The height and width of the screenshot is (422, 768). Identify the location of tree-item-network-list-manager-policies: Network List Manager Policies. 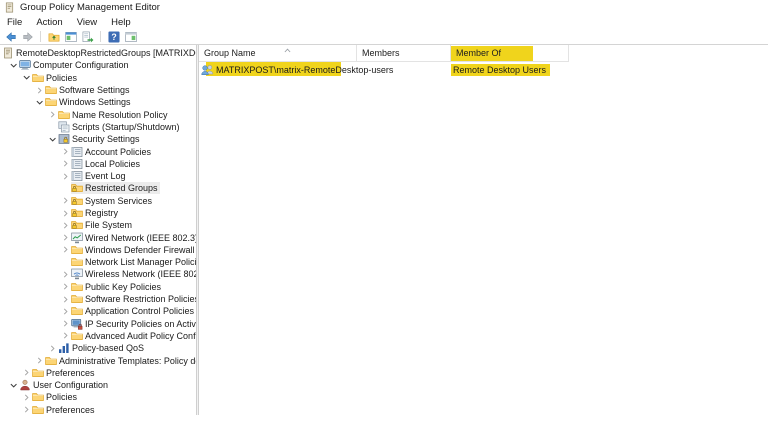
(98, 262).